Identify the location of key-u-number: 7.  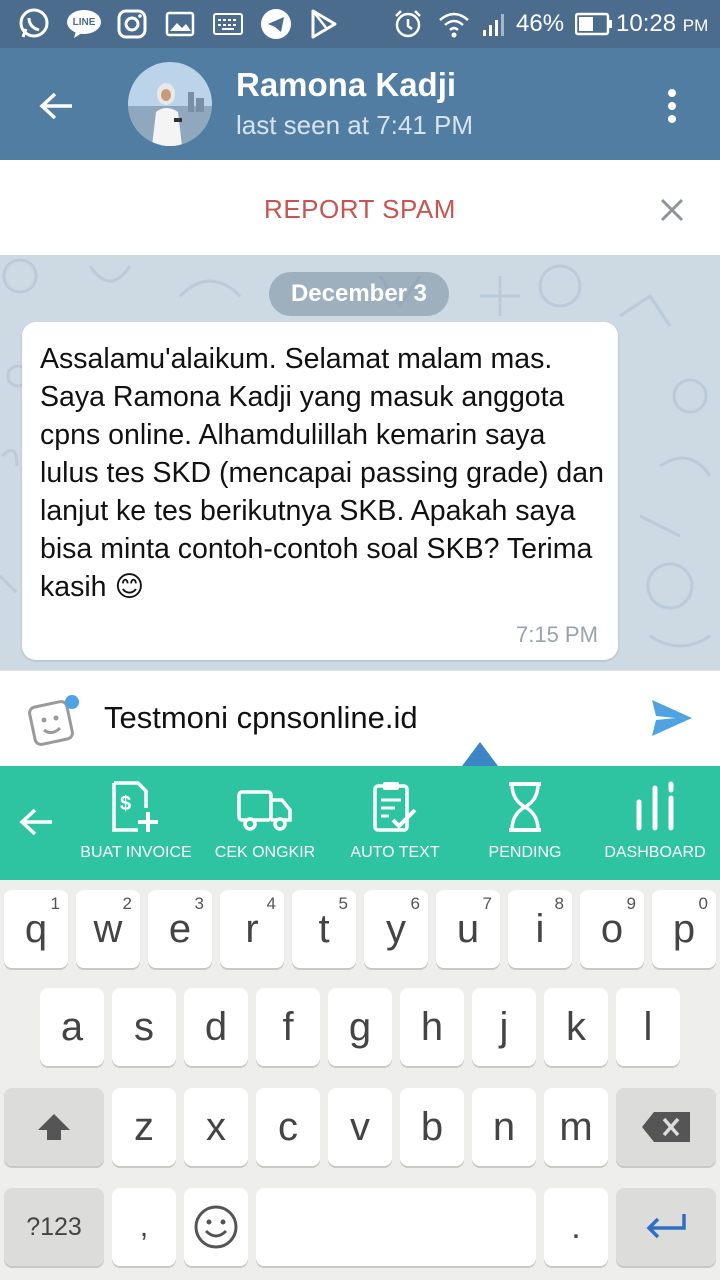
(487, 903).